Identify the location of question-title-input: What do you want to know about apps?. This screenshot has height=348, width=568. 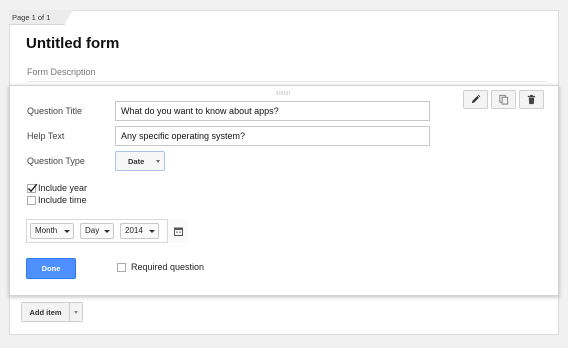
(272, 111).